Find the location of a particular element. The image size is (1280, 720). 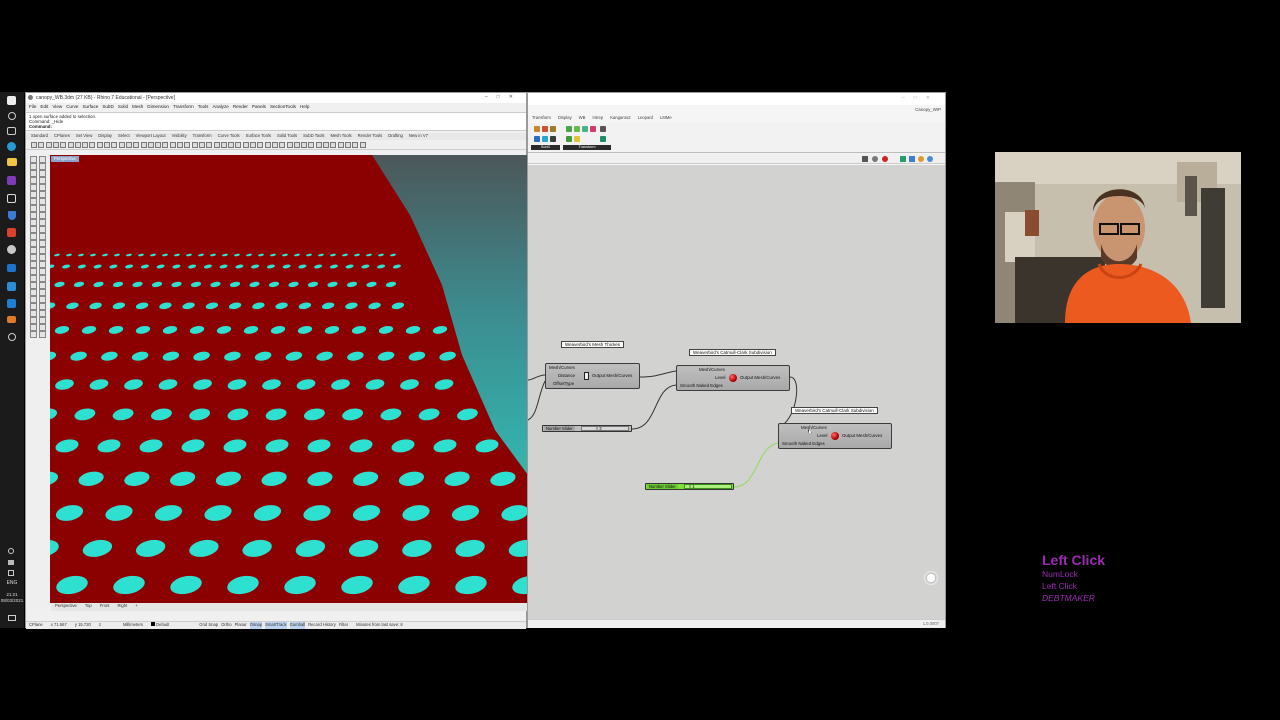

snap-toggle-7: Filter is located at coordinates (343, 625).